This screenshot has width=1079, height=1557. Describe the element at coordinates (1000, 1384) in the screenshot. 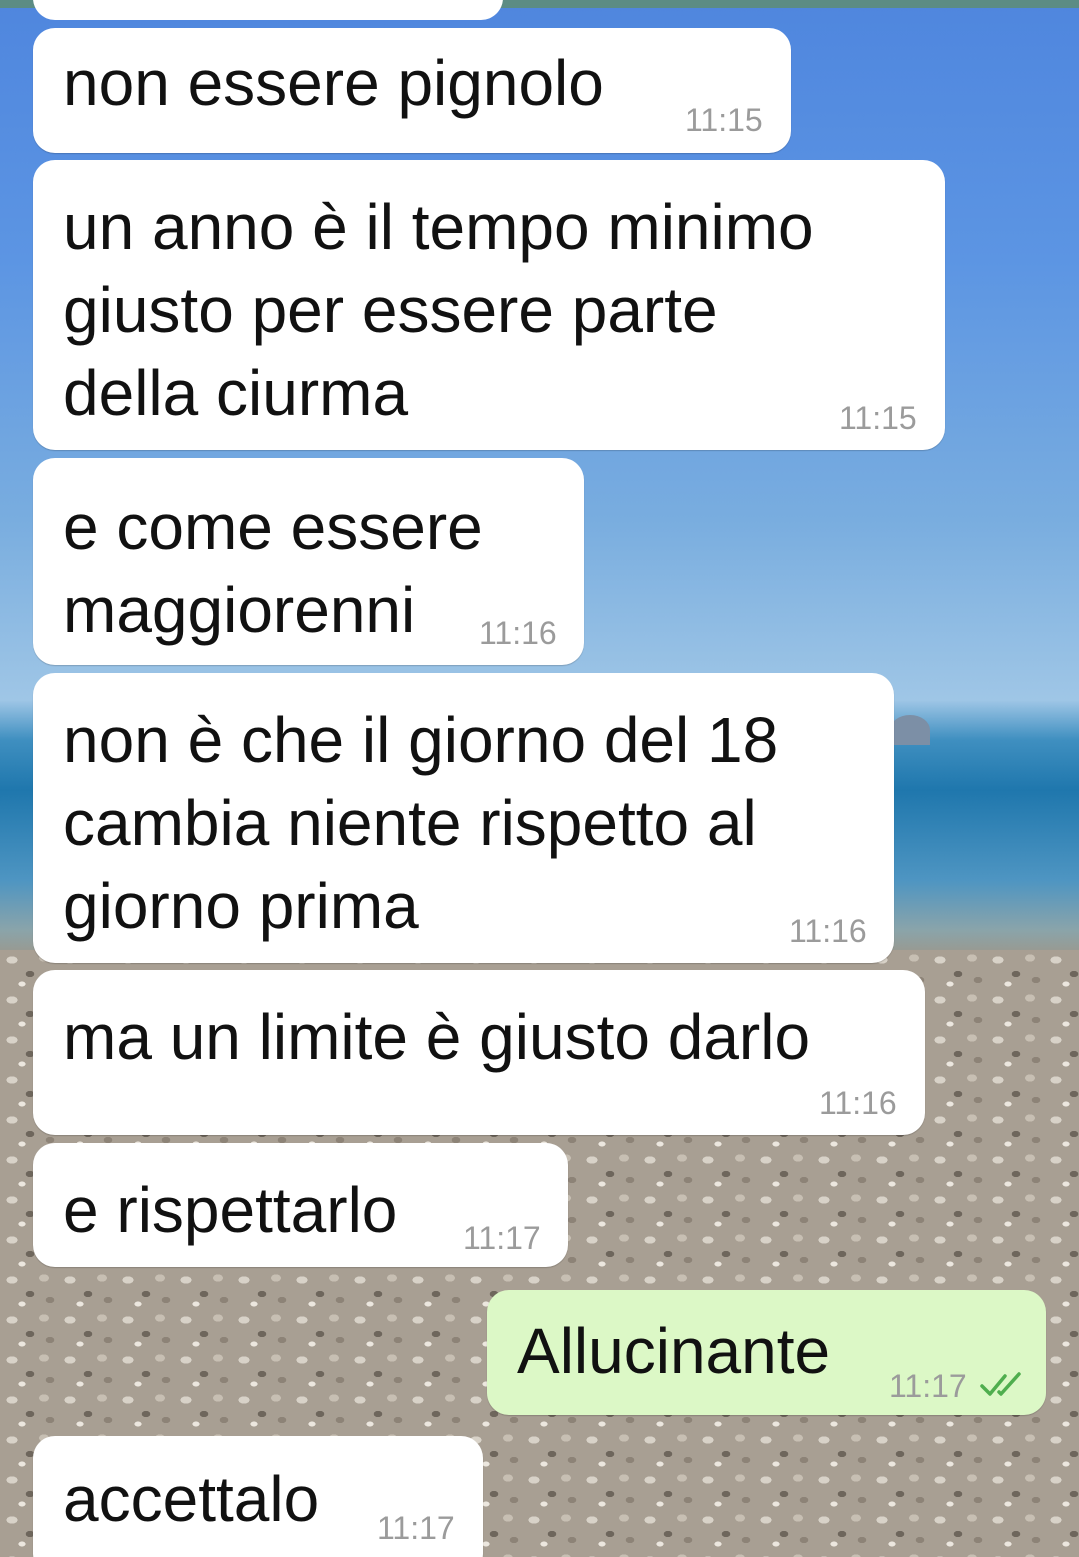

I see `double-check-icon` at that location.